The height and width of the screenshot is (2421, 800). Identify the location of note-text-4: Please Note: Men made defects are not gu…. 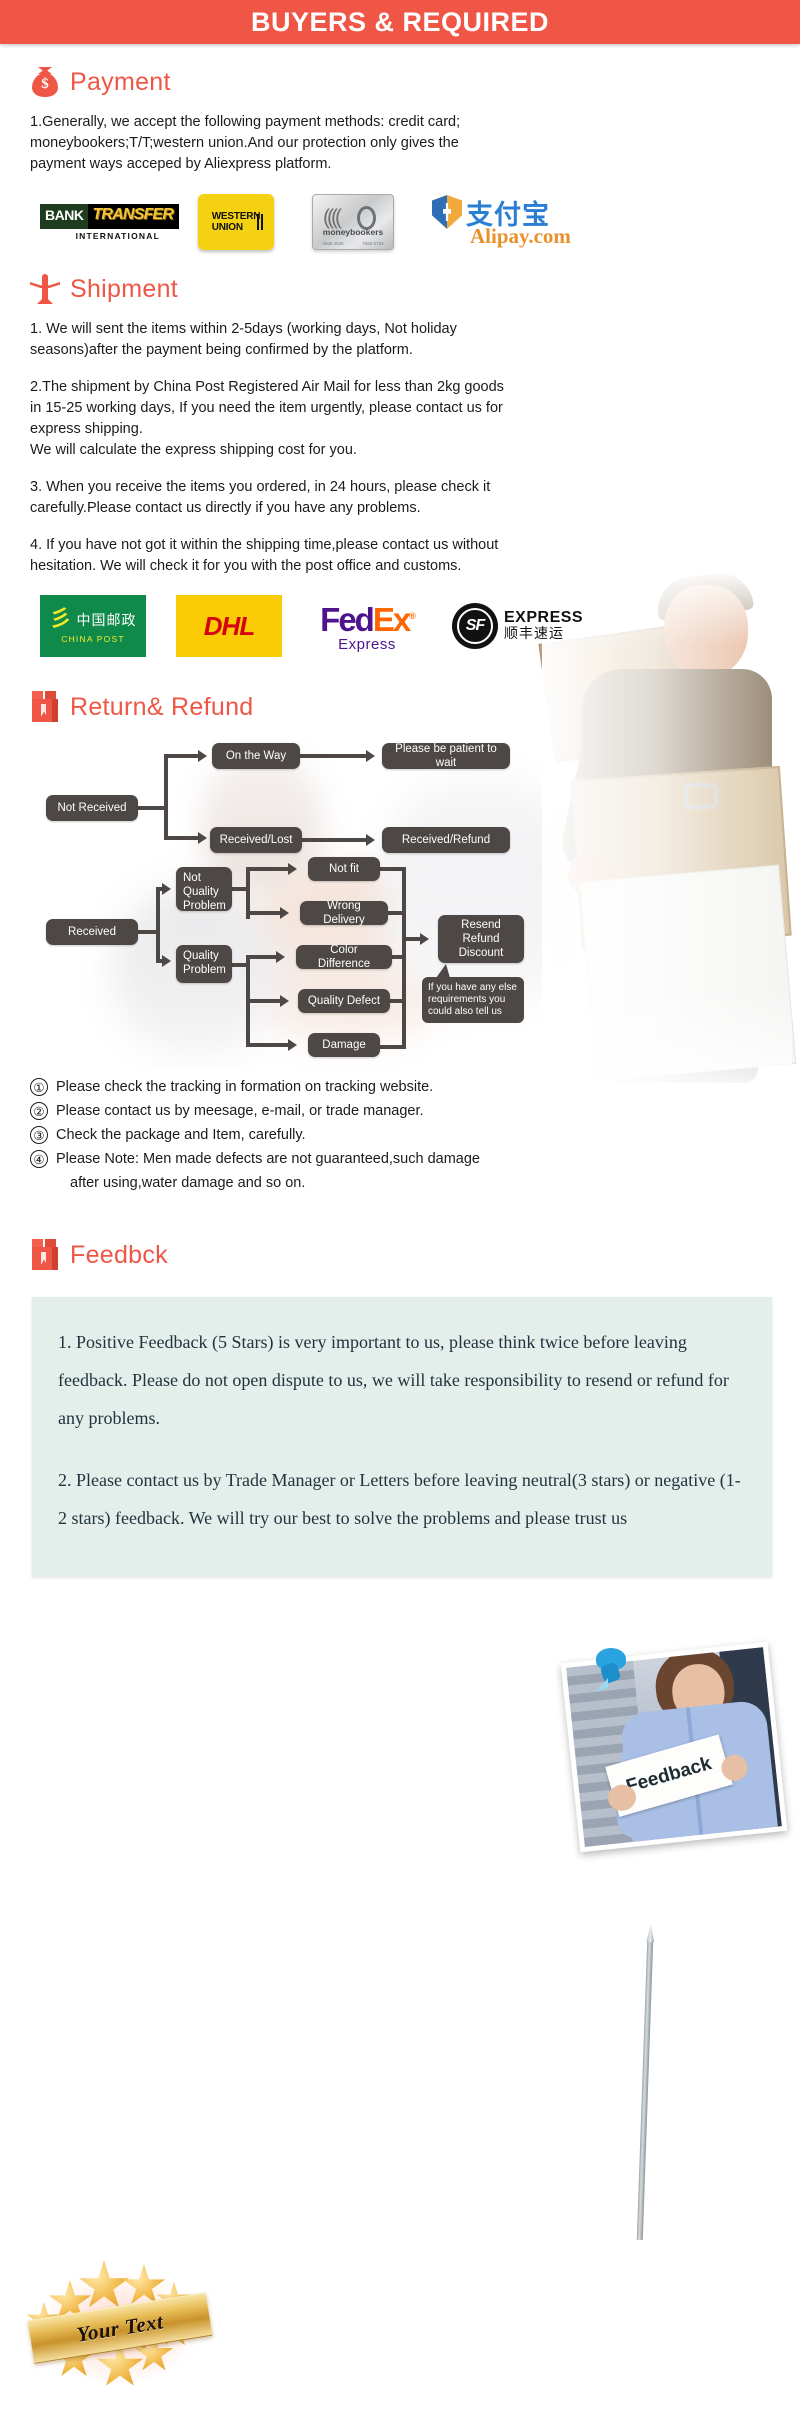
(268, 1159).